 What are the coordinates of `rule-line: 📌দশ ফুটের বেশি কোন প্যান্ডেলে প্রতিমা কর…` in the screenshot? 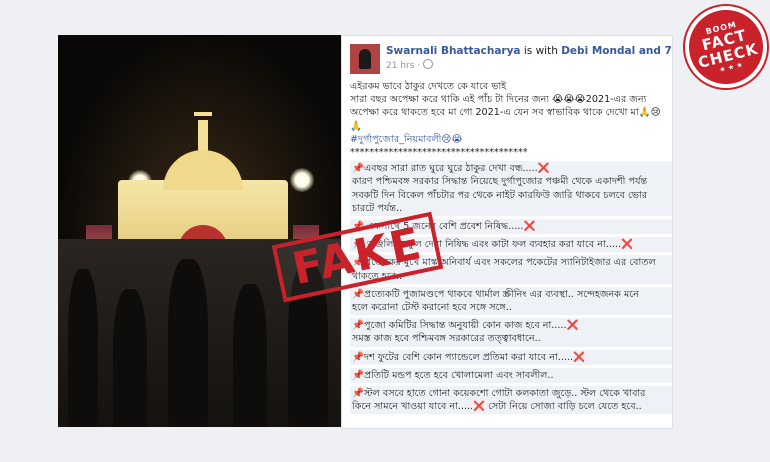 It's located at (468, 357).